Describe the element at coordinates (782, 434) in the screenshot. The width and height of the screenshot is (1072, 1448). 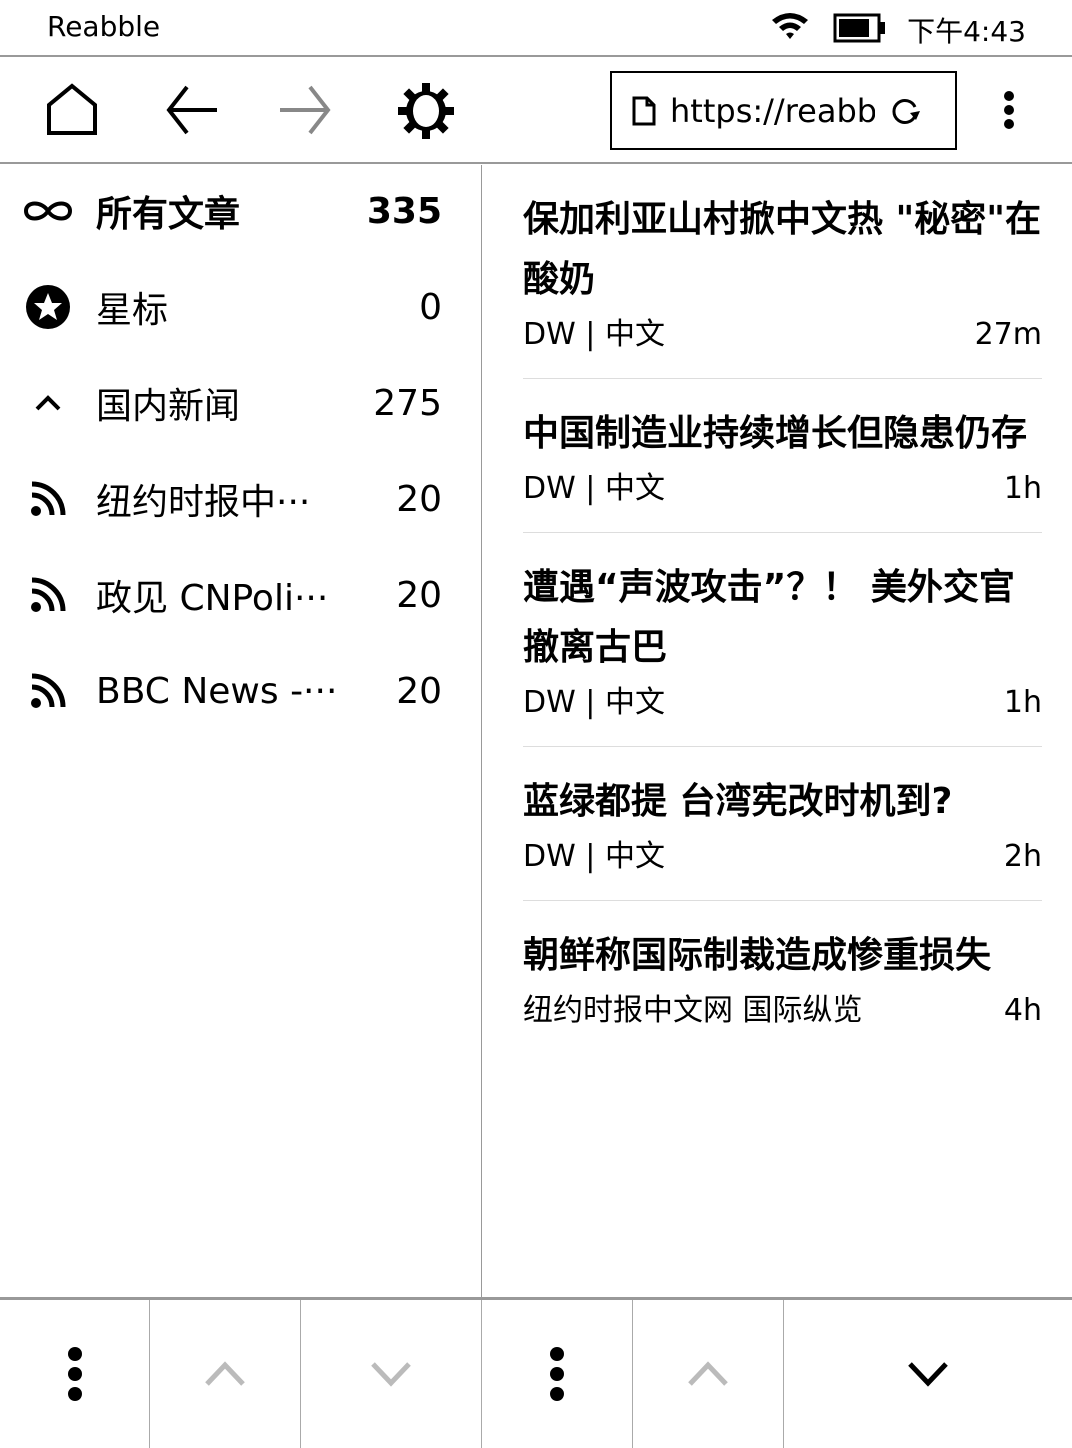
I see `article-title: 中国制造业持续增长但隐患仍存` at that location.